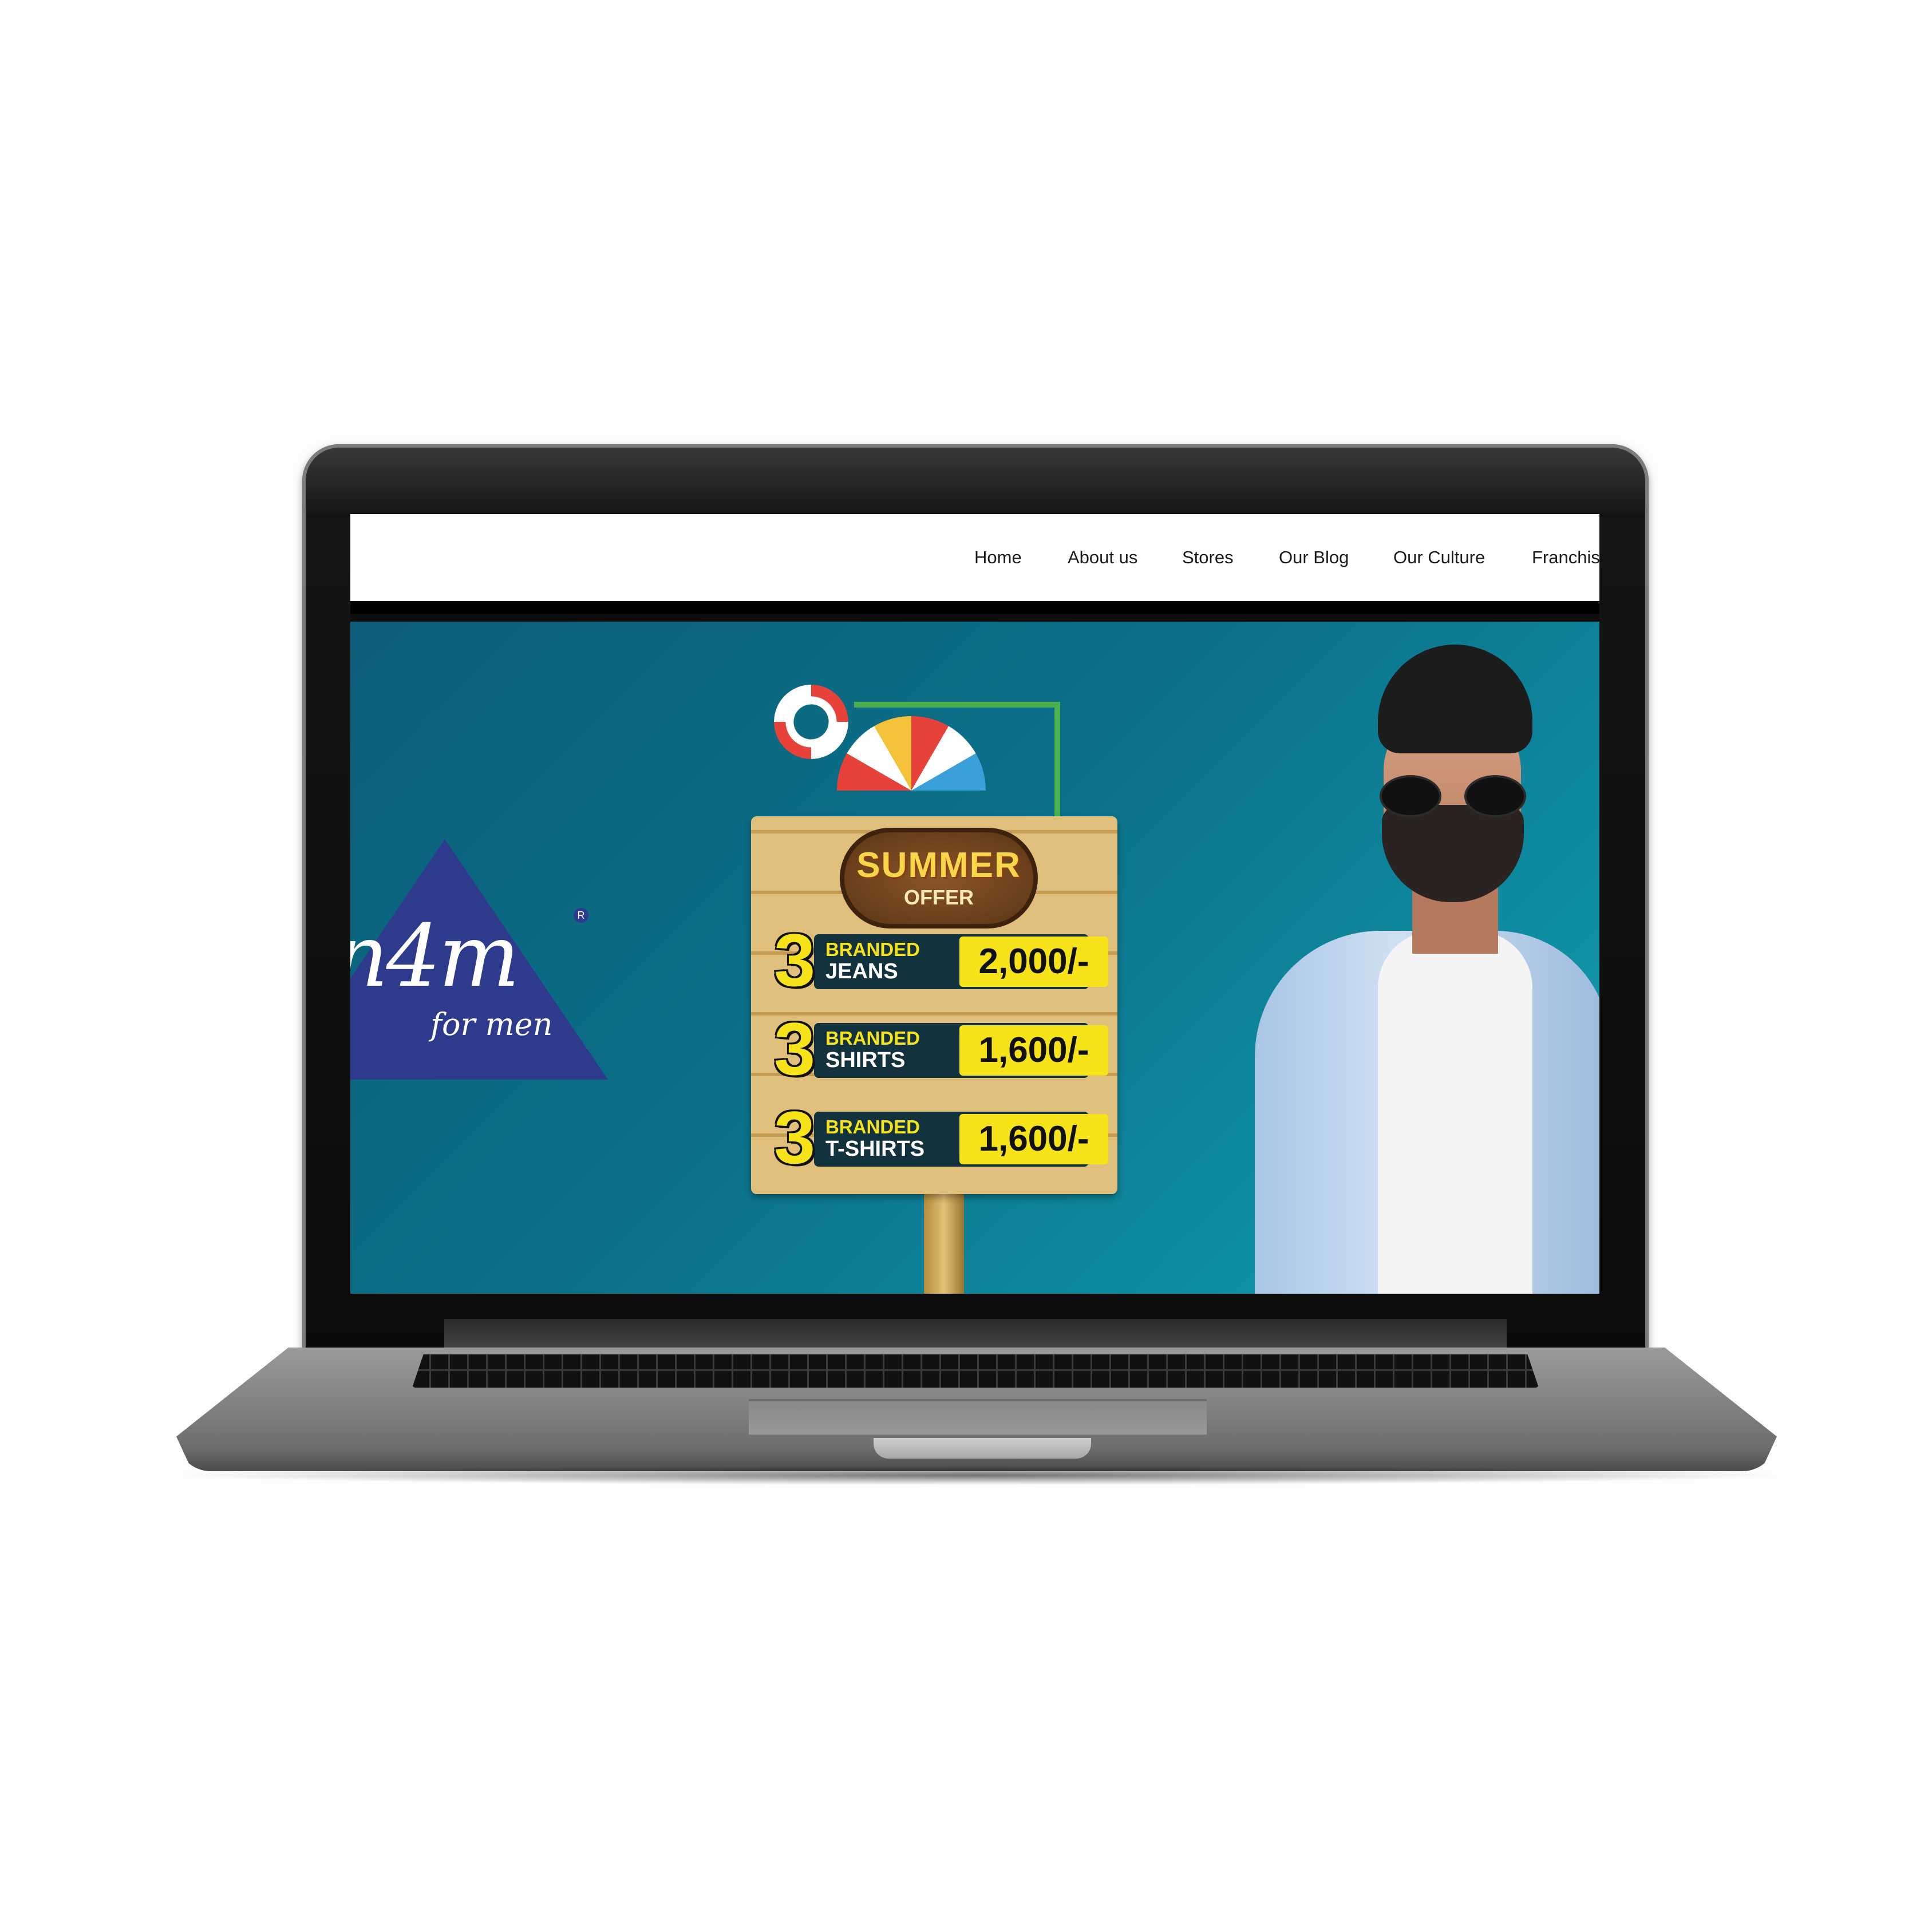  Describe the element at coordinates (1033, 962) in the screenshot. I see `offer-price: 2,000/-` at that location.